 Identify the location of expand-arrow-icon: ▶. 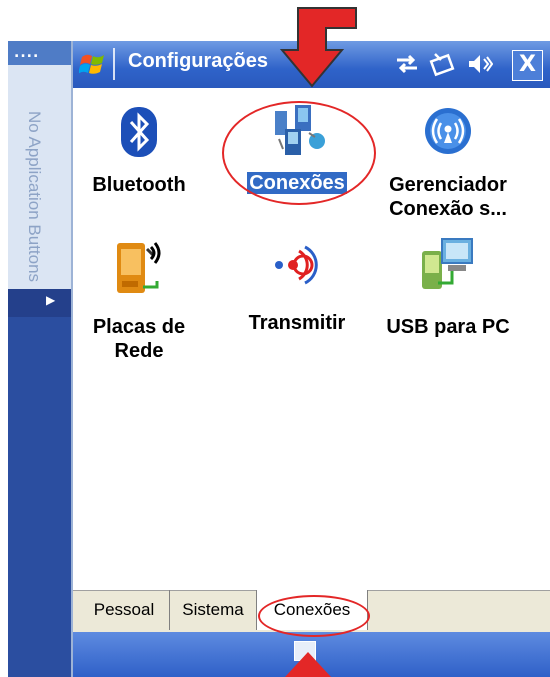
(51, 300).